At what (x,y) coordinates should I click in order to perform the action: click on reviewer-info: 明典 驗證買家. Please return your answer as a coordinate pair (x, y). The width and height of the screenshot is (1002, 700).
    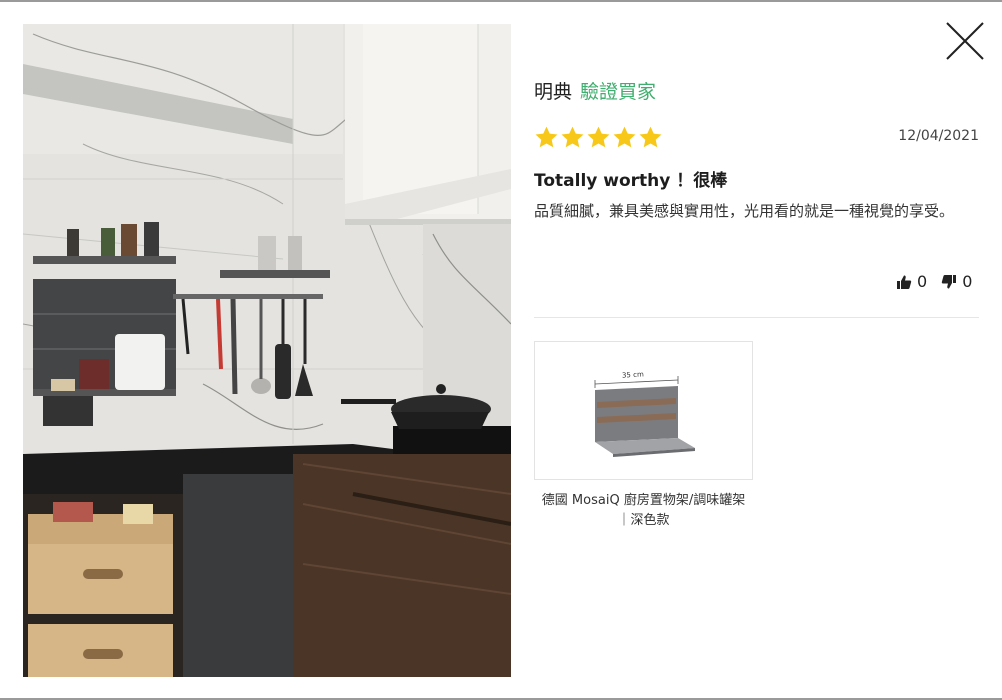
    Looking at the image, I should click on (595, 90).